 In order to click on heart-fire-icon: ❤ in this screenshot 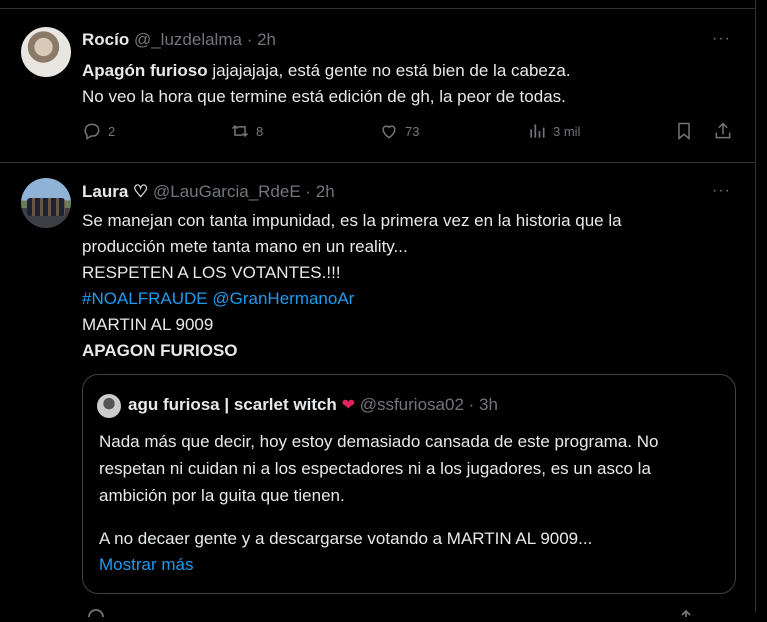, I will do `click(348, 405)`.